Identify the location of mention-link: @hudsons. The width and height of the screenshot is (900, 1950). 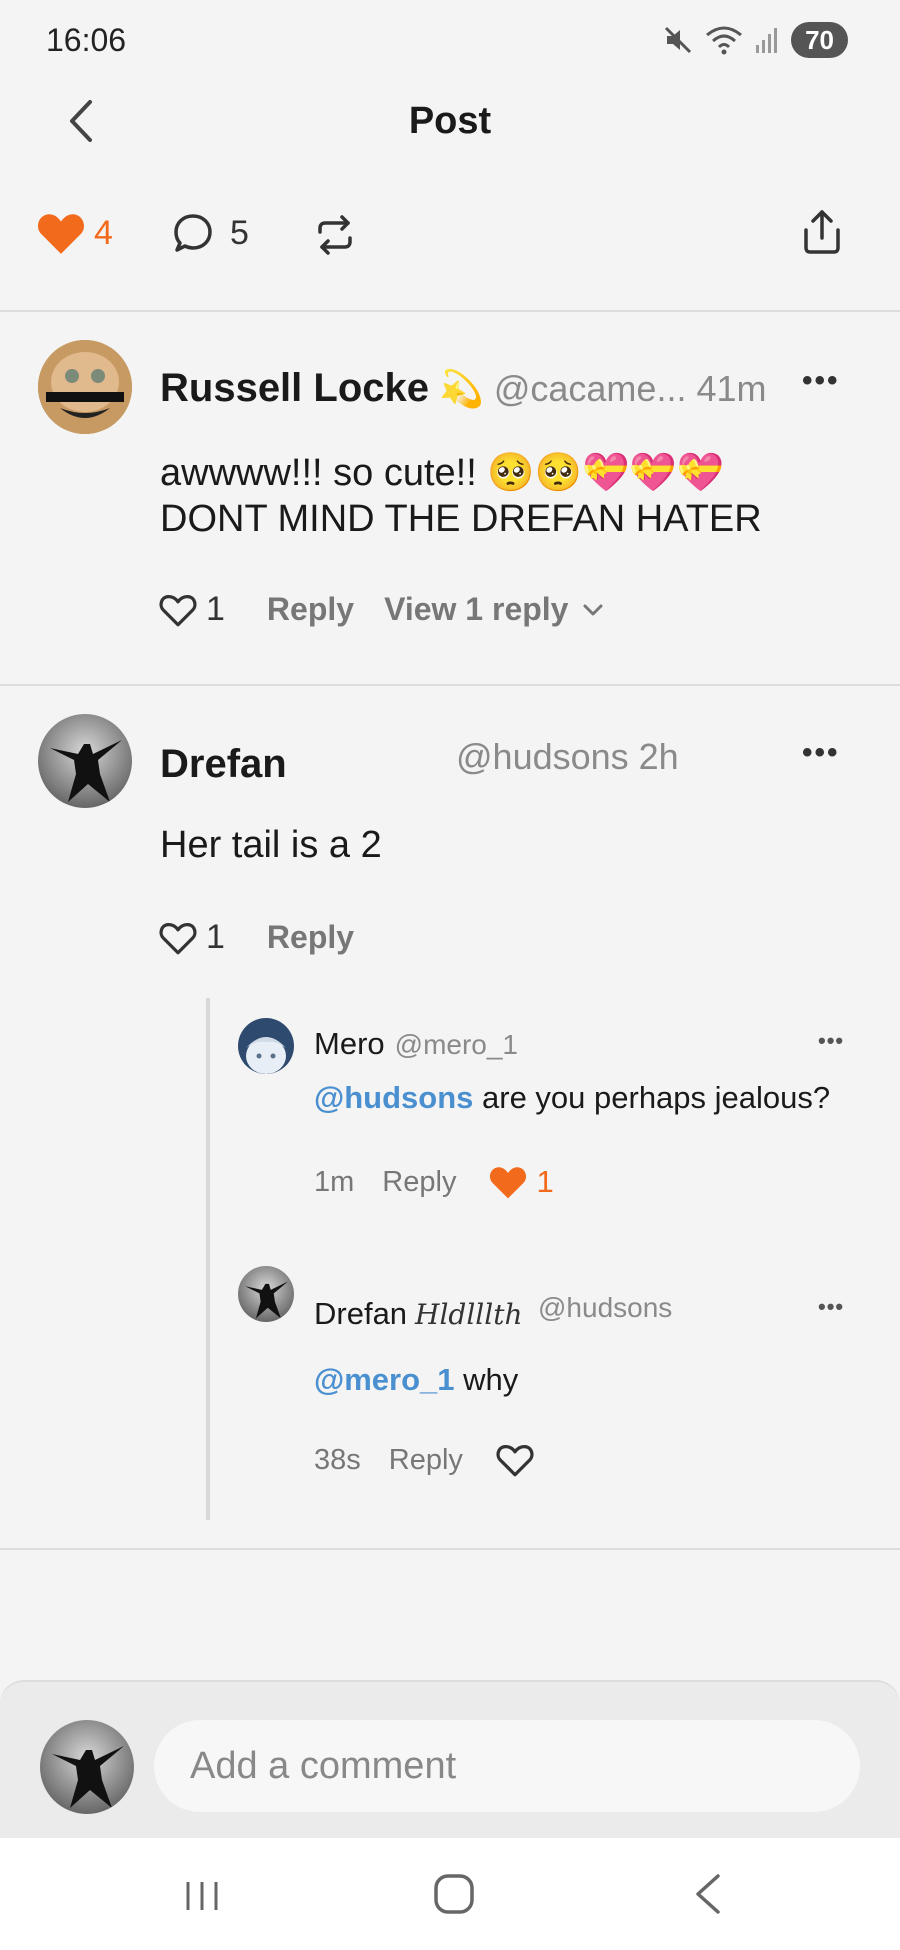
(393, 1097).